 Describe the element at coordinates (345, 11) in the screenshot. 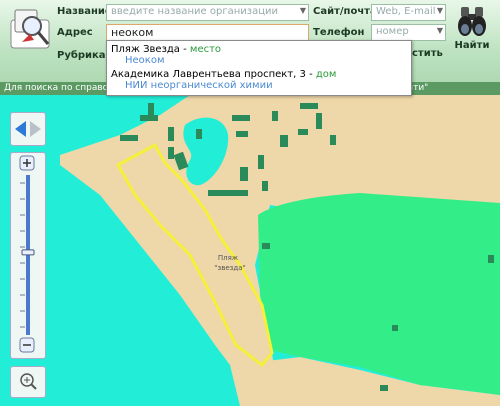

I see `site-label: Сайт/почта` at that location.